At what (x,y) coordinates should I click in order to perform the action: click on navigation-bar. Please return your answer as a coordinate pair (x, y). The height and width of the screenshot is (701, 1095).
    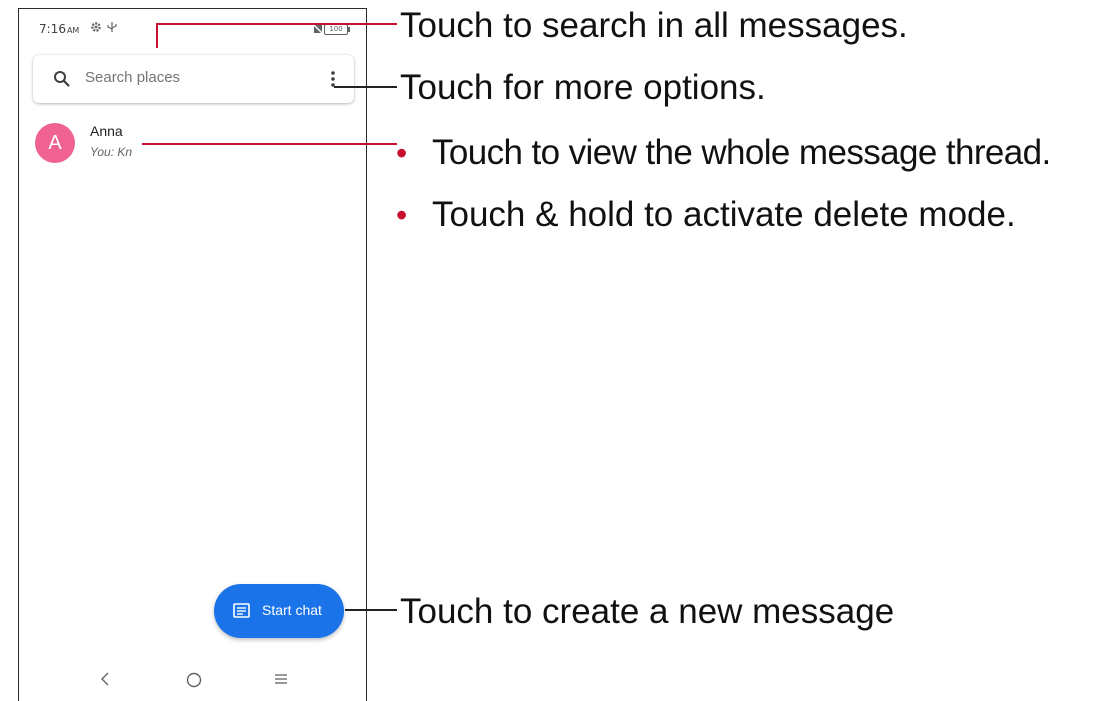
    Looking at the image, I should click on (192, 681).